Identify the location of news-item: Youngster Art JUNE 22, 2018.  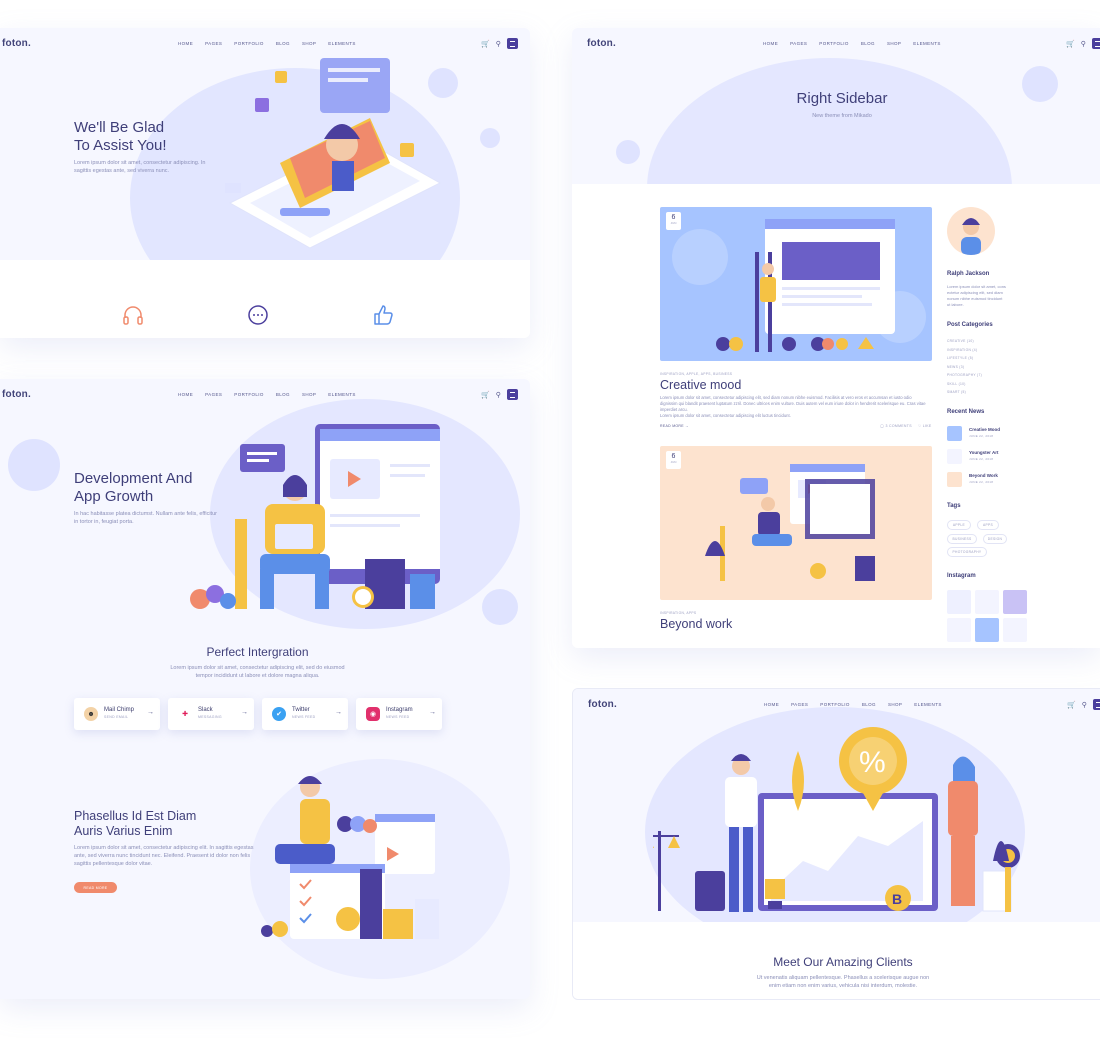
(997, 457).